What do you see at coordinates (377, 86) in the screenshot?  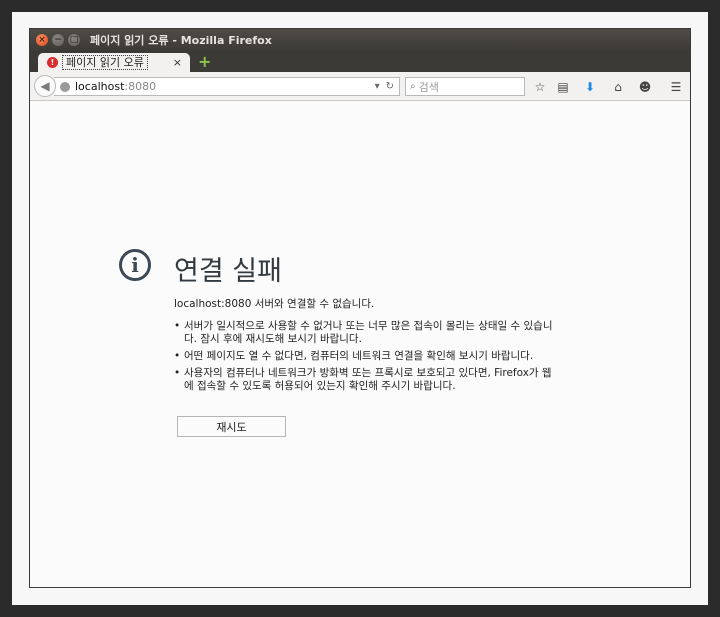 I see `url-dropdown-icon: ▾` at bounding box center [377, 86].